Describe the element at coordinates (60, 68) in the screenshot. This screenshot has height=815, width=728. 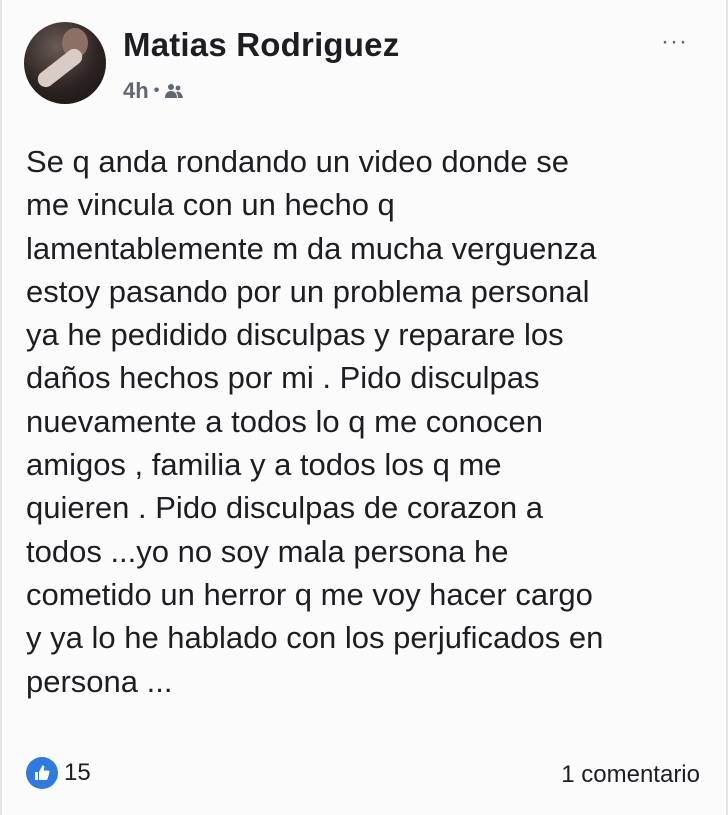
I see `avatar-arm-shape` at that location.